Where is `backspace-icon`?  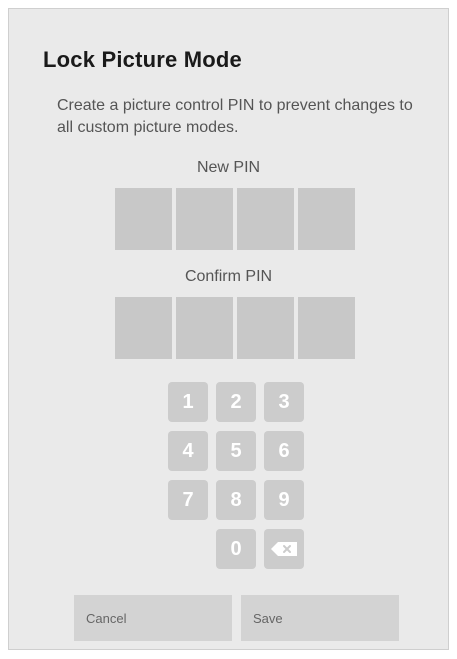 backspace-icon is located at coordinates (284, 549).